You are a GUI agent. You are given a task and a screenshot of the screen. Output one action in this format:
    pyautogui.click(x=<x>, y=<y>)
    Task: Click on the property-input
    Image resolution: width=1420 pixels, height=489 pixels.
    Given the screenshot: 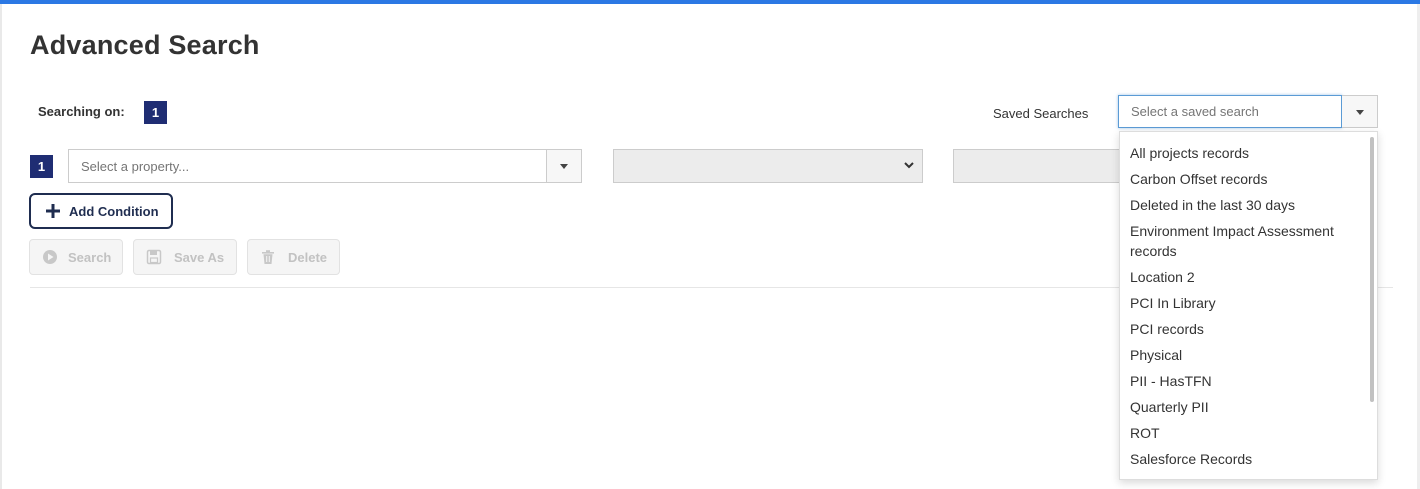 What is the action you would take?
    pyautogui.click(x=307, y=166)
    